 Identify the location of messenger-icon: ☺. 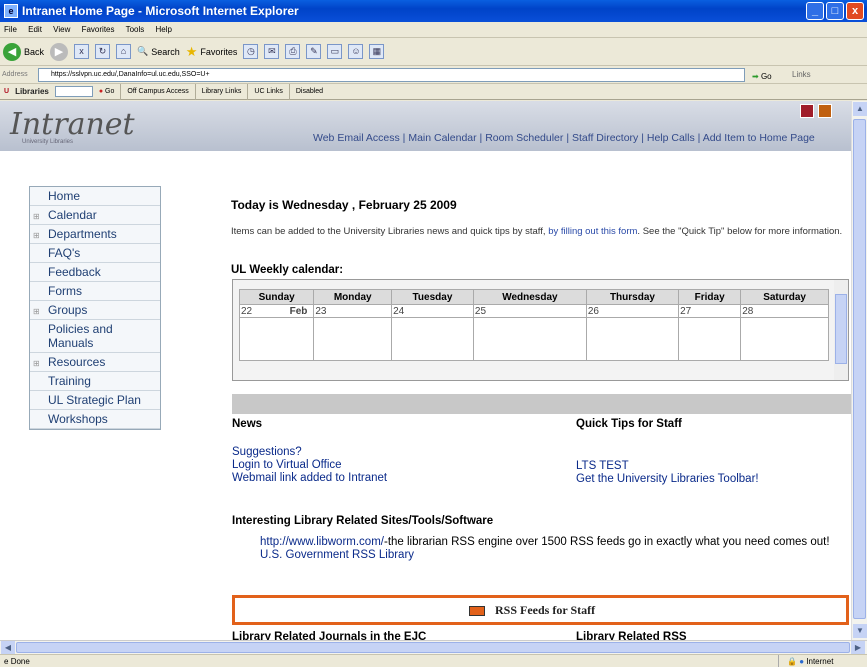
(356, 51).